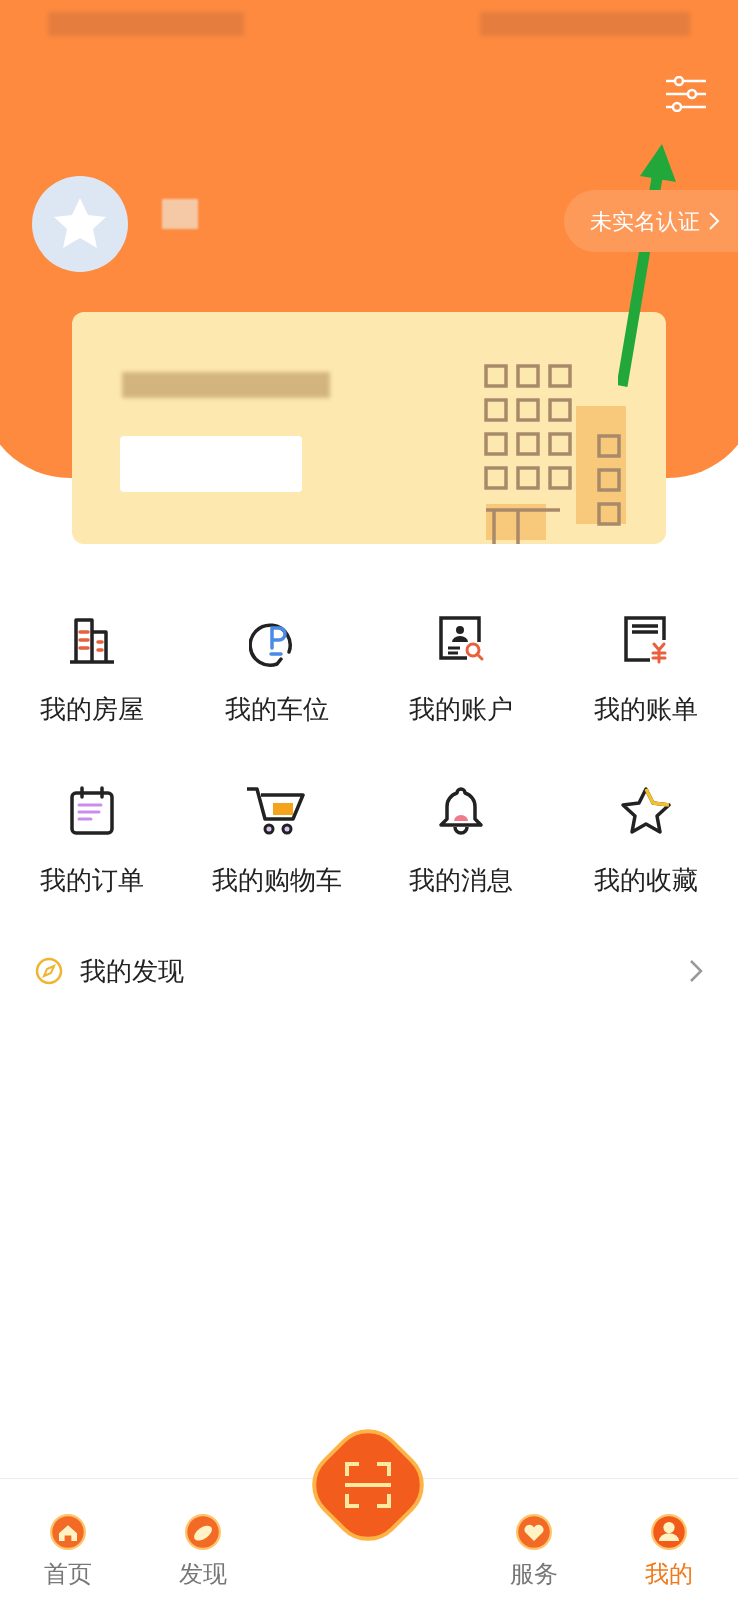 The height and width of the screenshot is (1600, 738). I want to click on tab-item: 服务, so click(533, 1553).